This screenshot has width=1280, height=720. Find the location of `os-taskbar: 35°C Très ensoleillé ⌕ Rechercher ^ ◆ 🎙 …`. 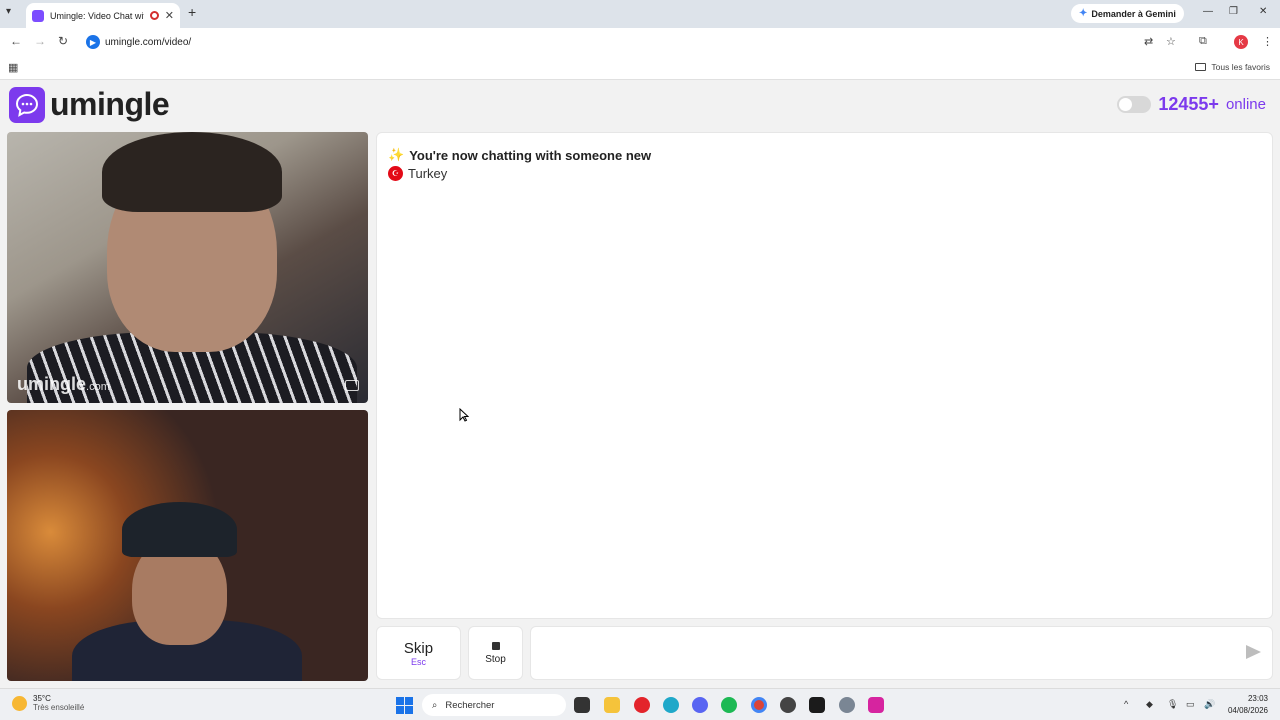

os-taskbar: 35°C Très ensoleillé ⌕ Rechercher ^ ◆ 🎙 … is located at coordinates (640, 704).